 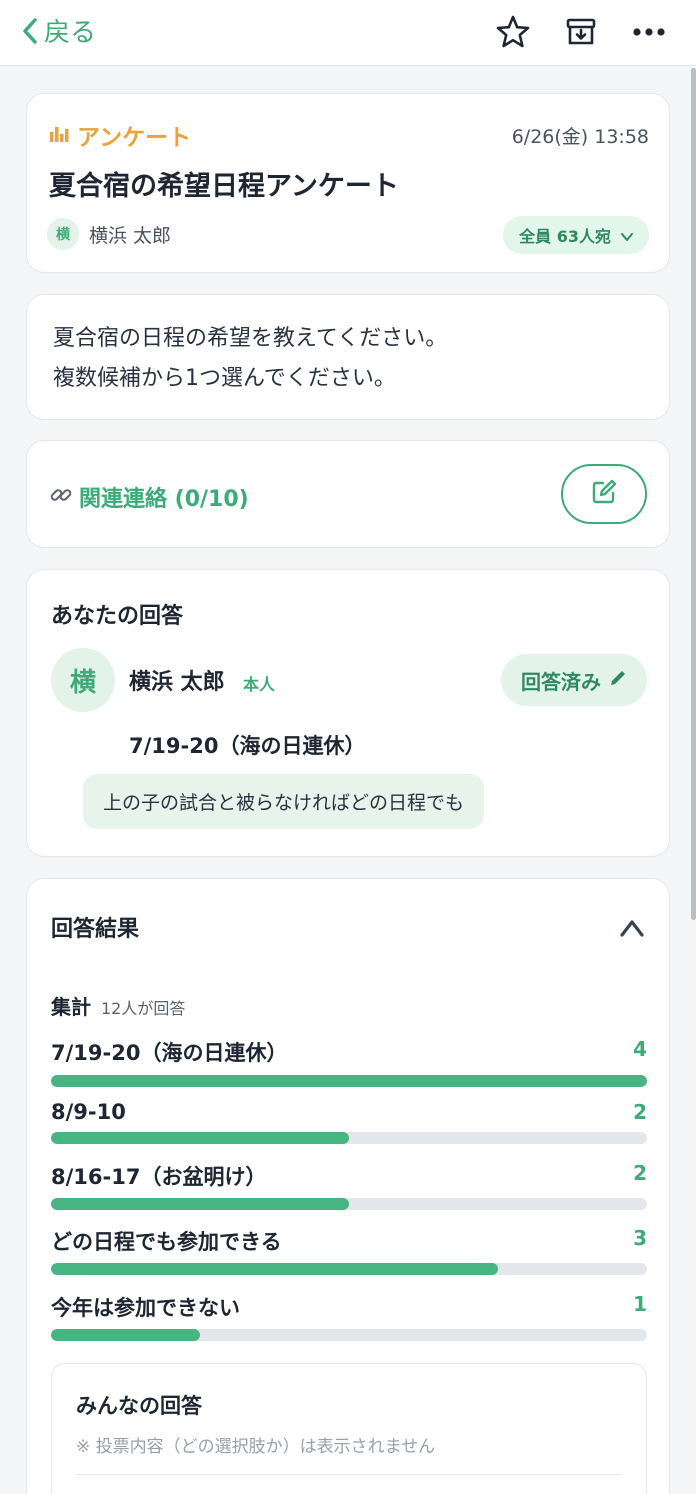 I want to click on answered-label: 回答済み, so click(x=561, y=681).